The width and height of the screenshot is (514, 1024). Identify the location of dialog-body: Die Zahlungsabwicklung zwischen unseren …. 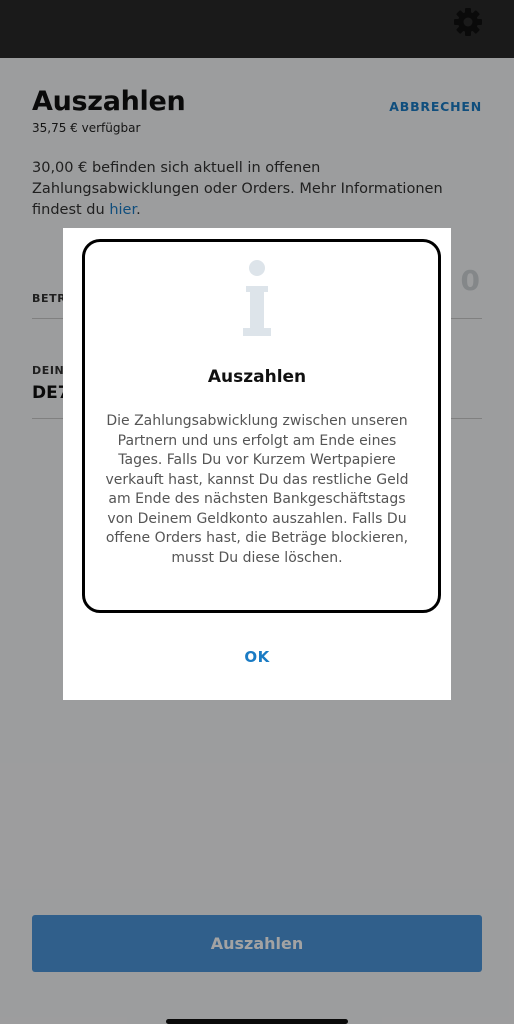
(257, 489).